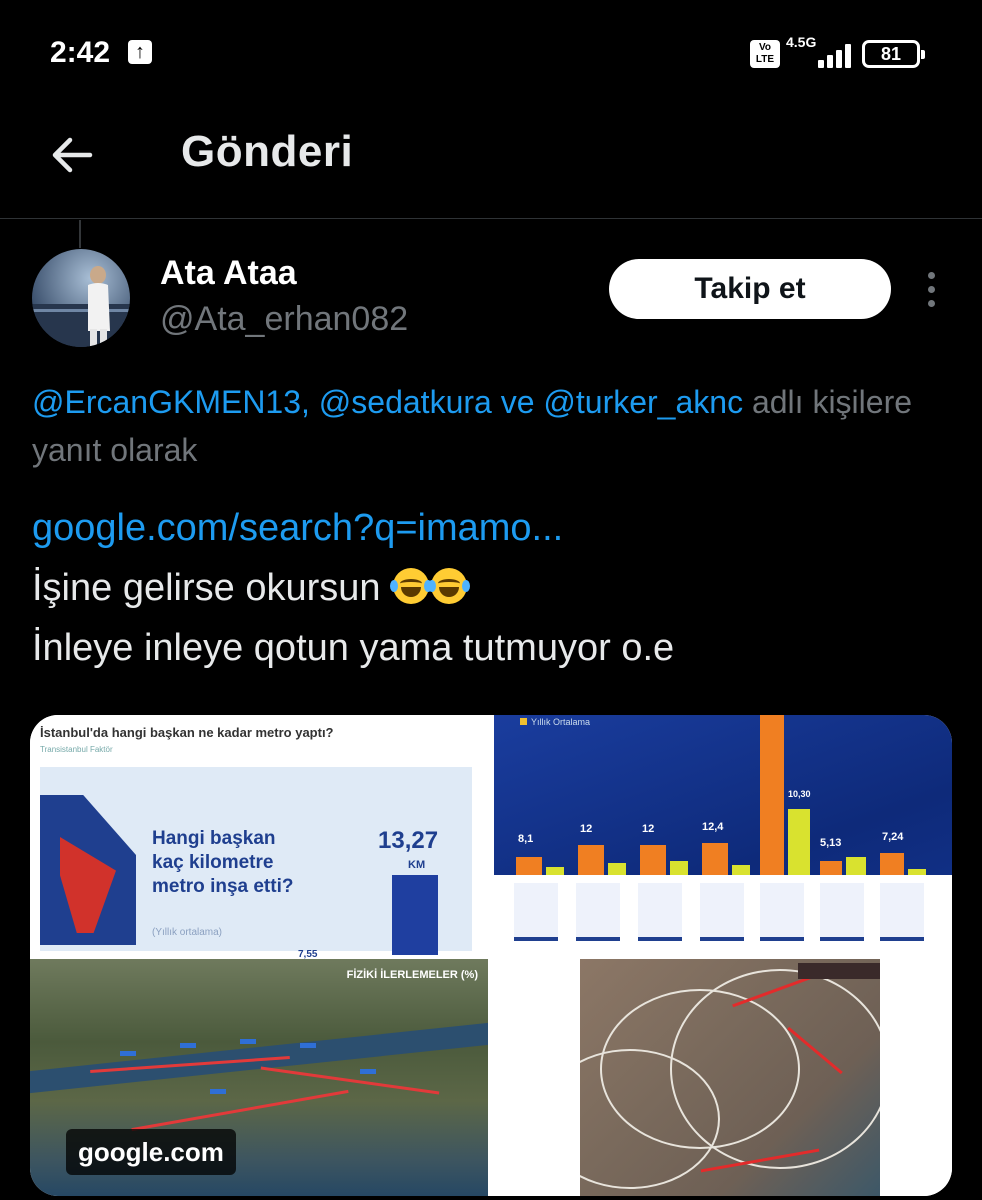 The width and height of the screenshot is (982, 1200). Describe the element at coordinates (893, 837) in the screenshot. I see `chart-value: 7,24` at that location.